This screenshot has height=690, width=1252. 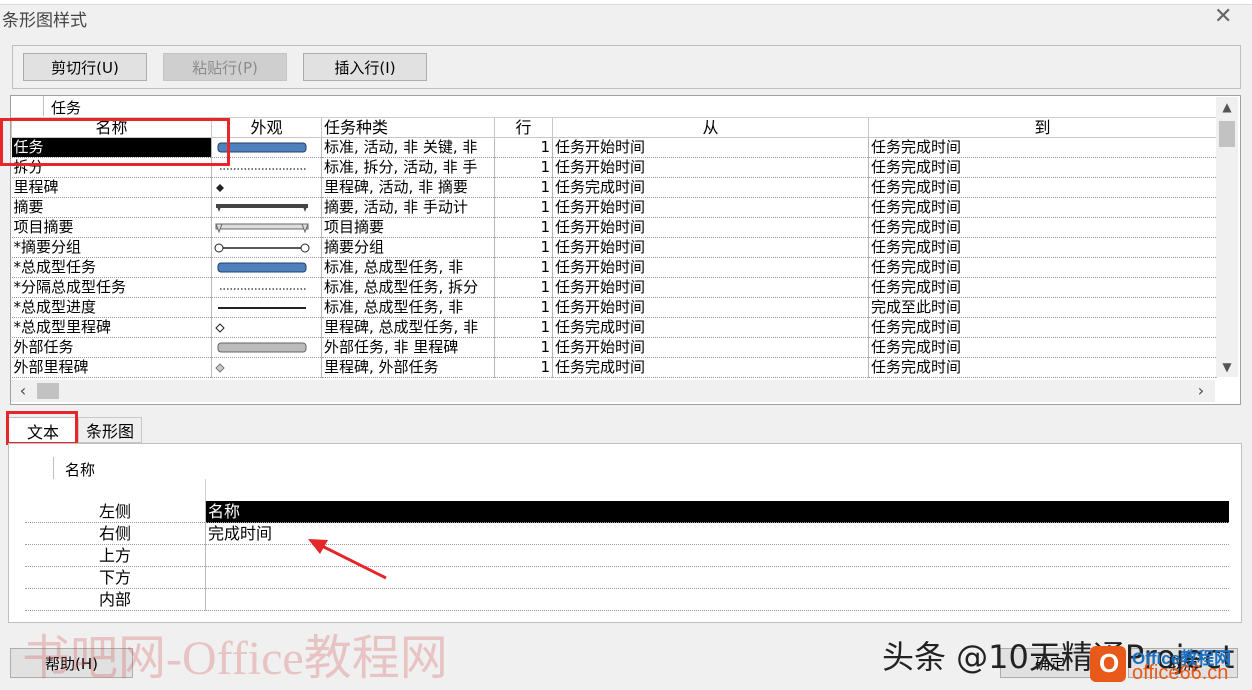 I want to click on table-row: *分隔总成型任务 标准, 总成型任务, 拆分 1 任务开始时间 任务完成时间, so click(x=614, y=287).